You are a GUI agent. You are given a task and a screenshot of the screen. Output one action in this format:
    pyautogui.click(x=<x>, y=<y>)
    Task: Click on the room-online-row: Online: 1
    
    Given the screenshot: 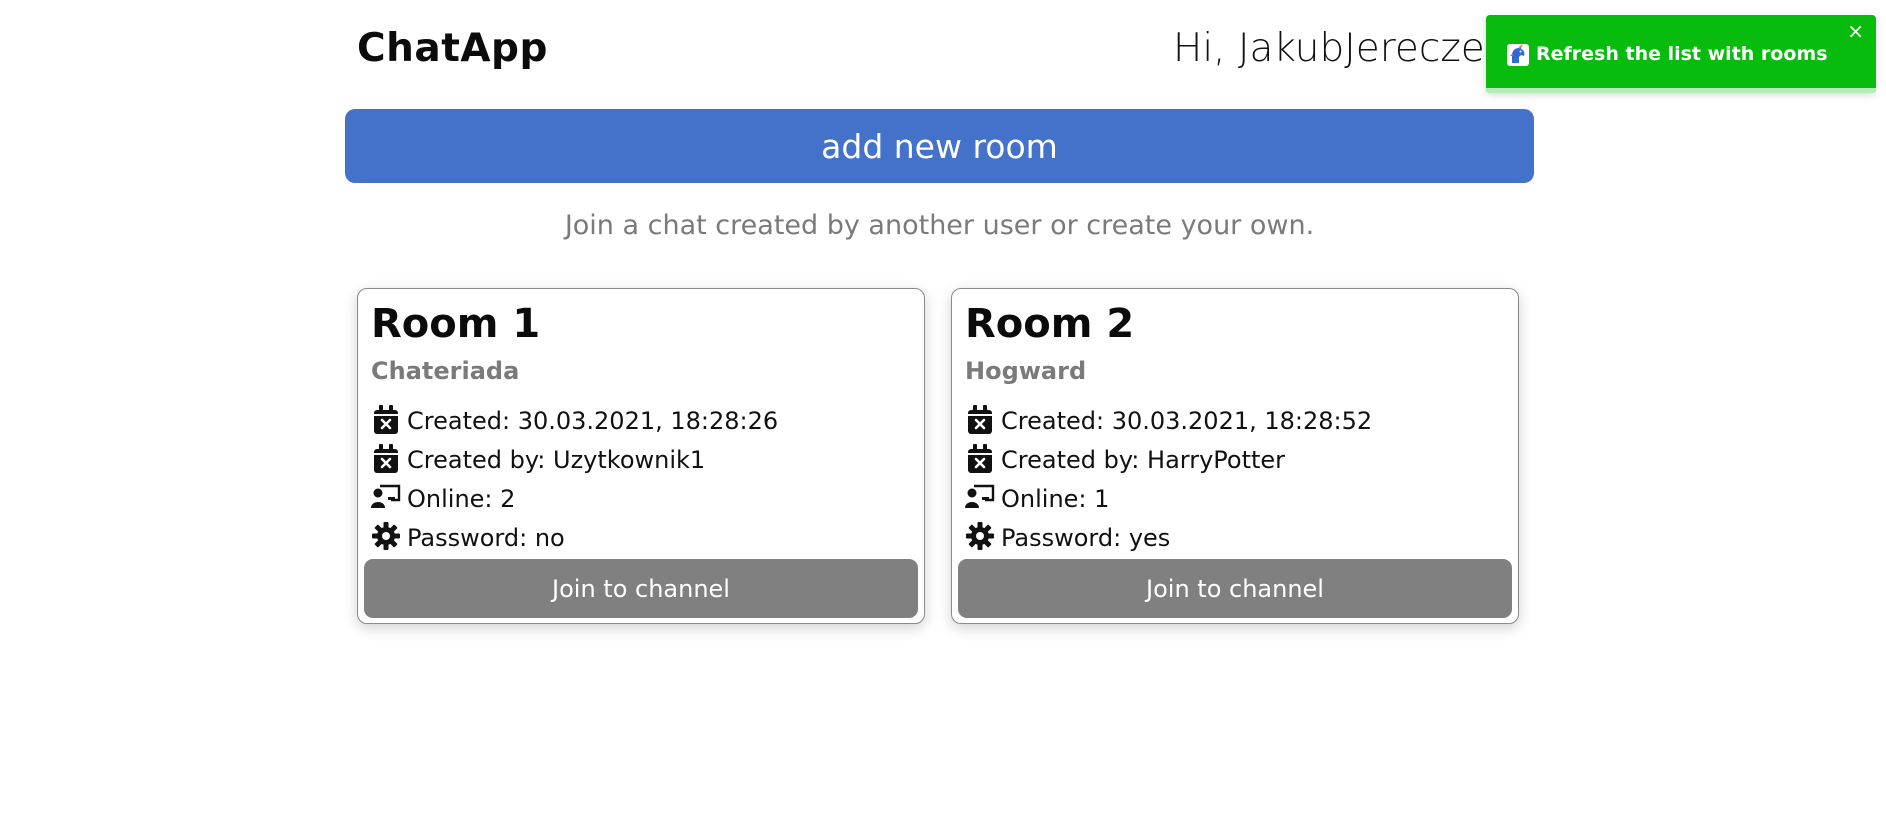 What is the action you would take?
    pyautogui.click(x=1037, y=499)
    